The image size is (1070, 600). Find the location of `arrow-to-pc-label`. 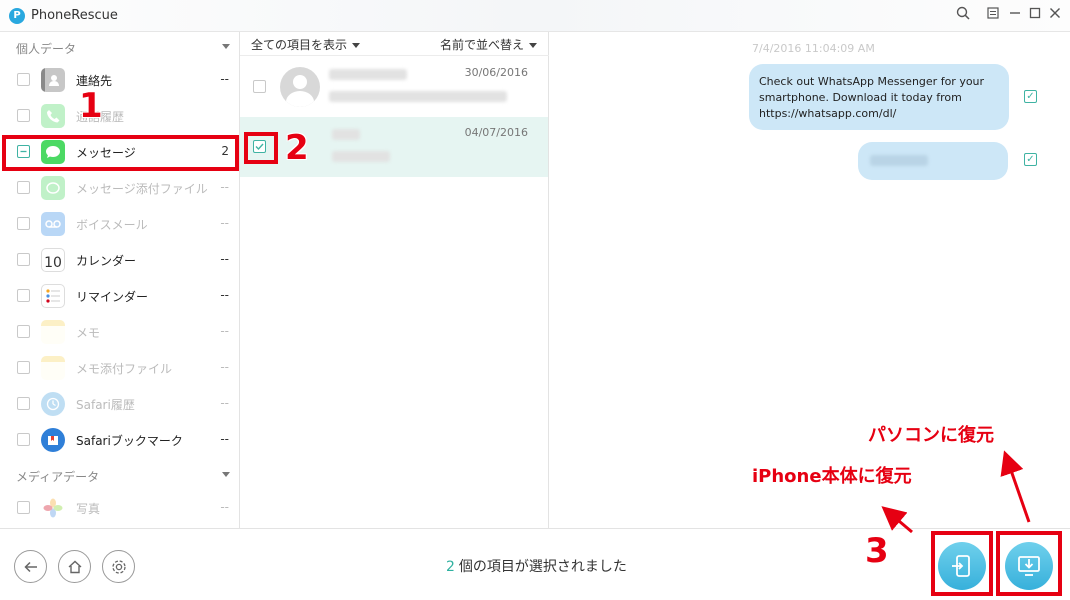

arrow-to-pc-label is located at coordinates (1015, 486).